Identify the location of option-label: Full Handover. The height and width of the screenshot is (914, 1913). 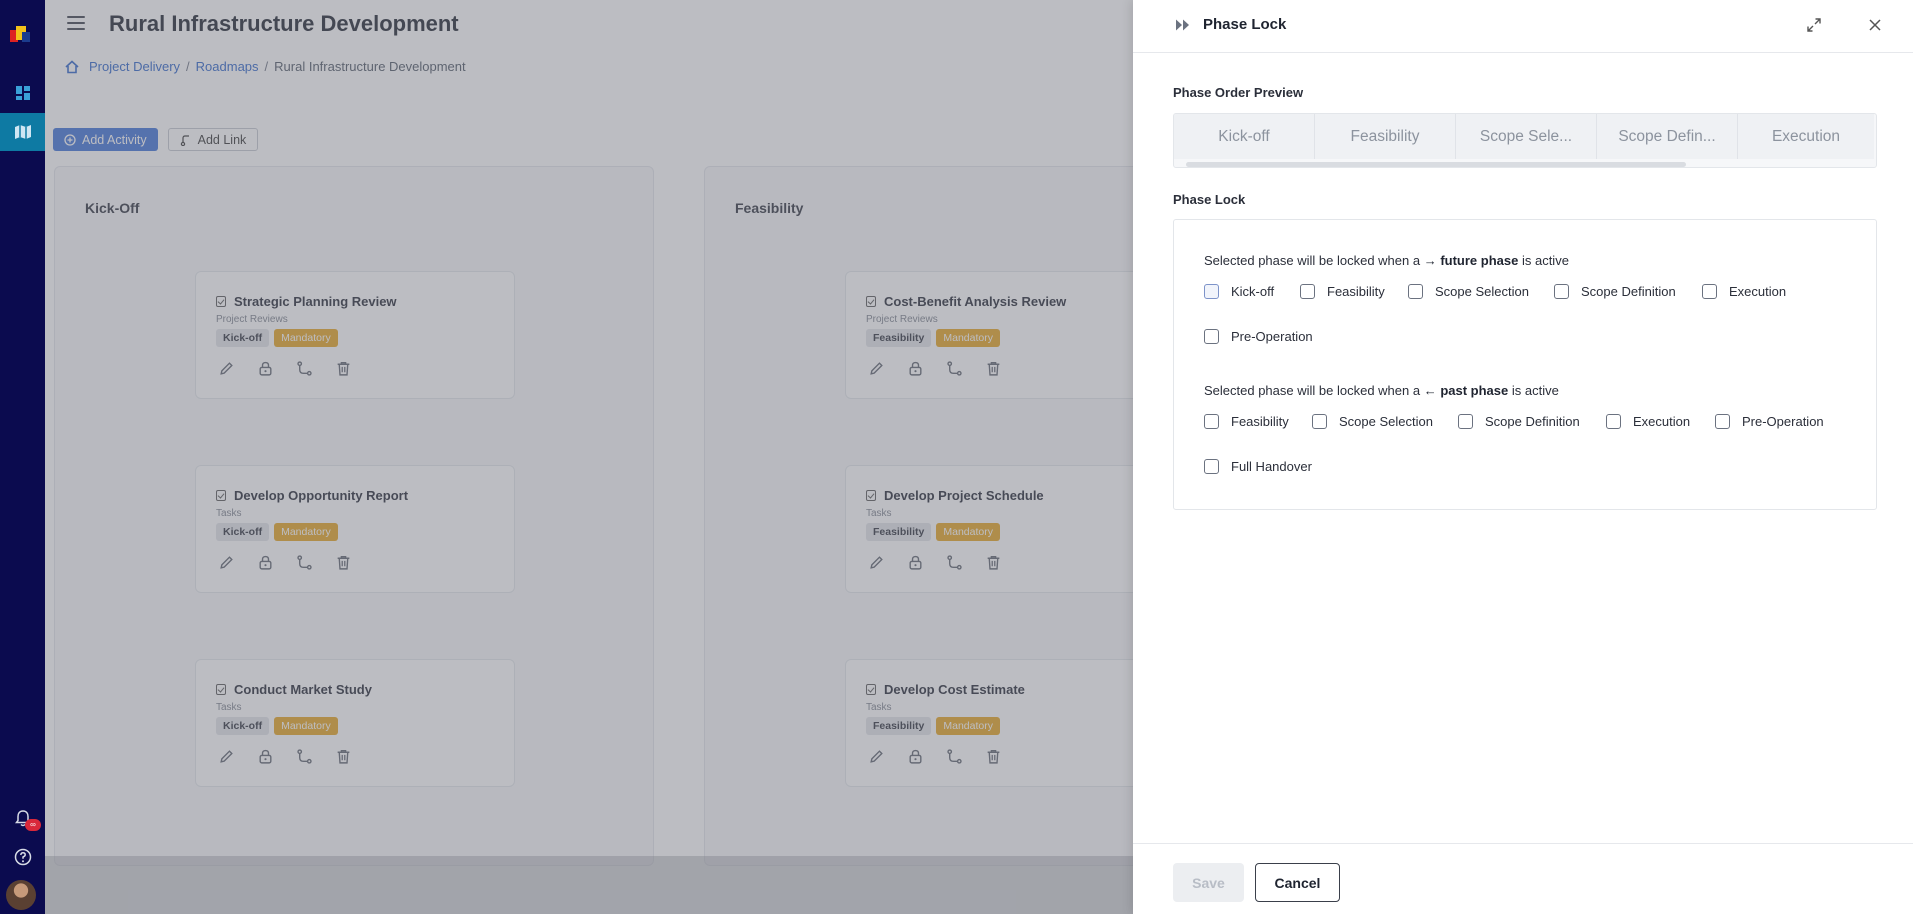
(1271, 466).